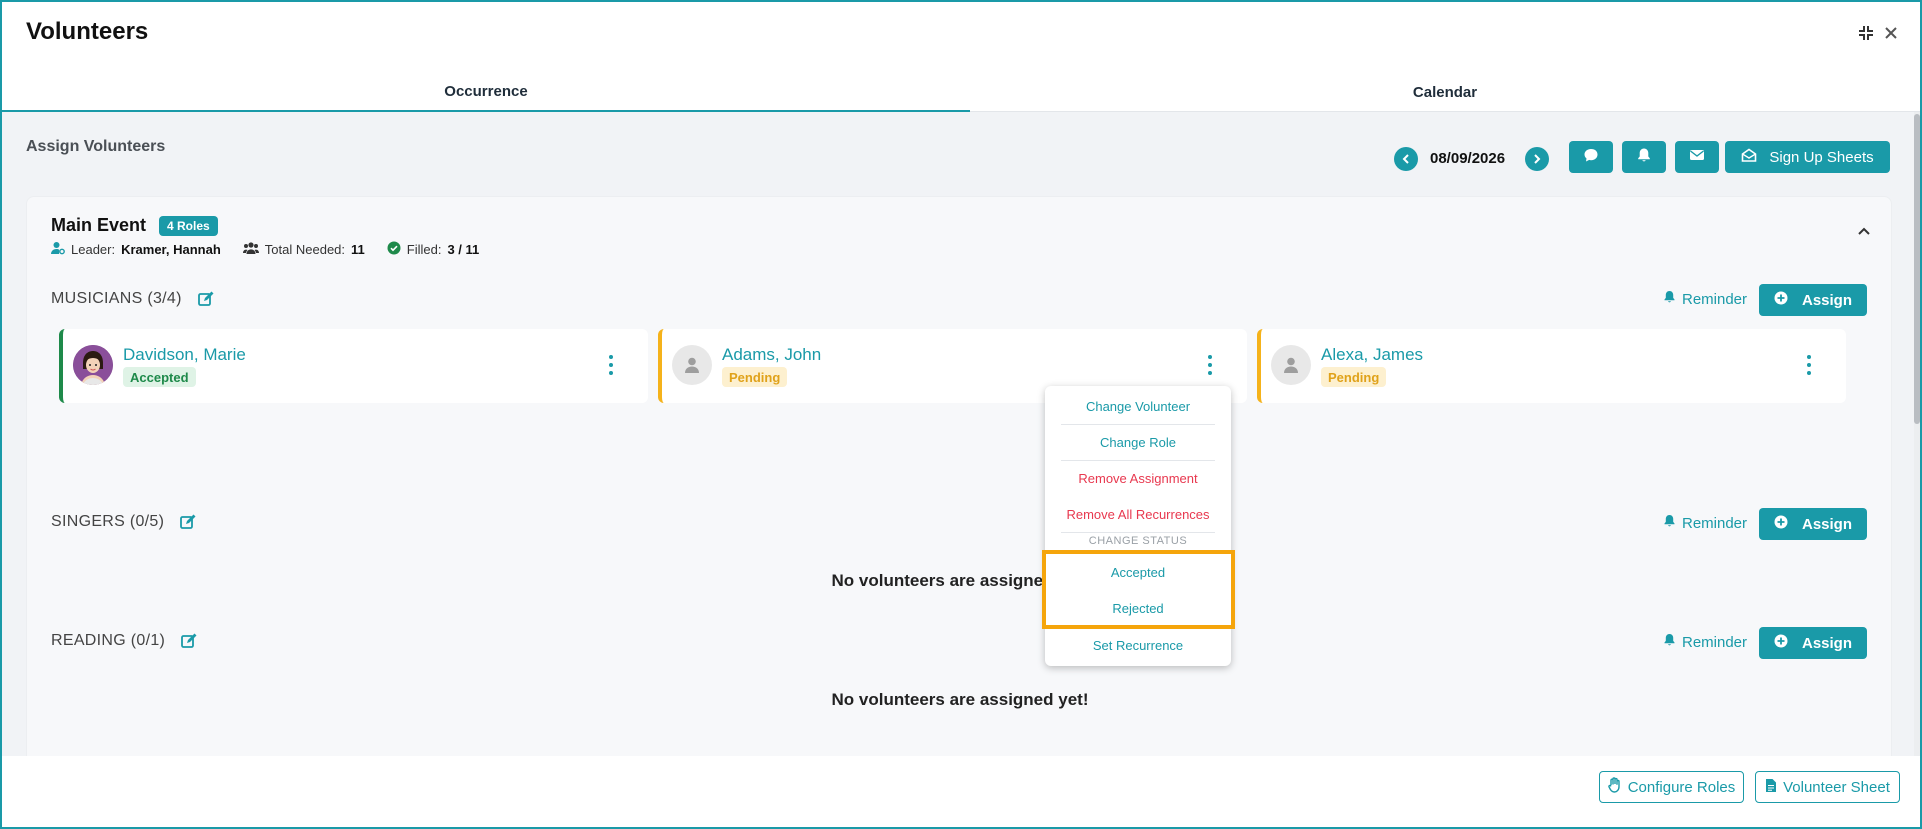 Image resolution: width=1922 pixels, height=829 pixels. What do you see at coordinates (1864, 232) in the screenshot?
I see `chevron-up-icon` at bounding box center [1864, 232].